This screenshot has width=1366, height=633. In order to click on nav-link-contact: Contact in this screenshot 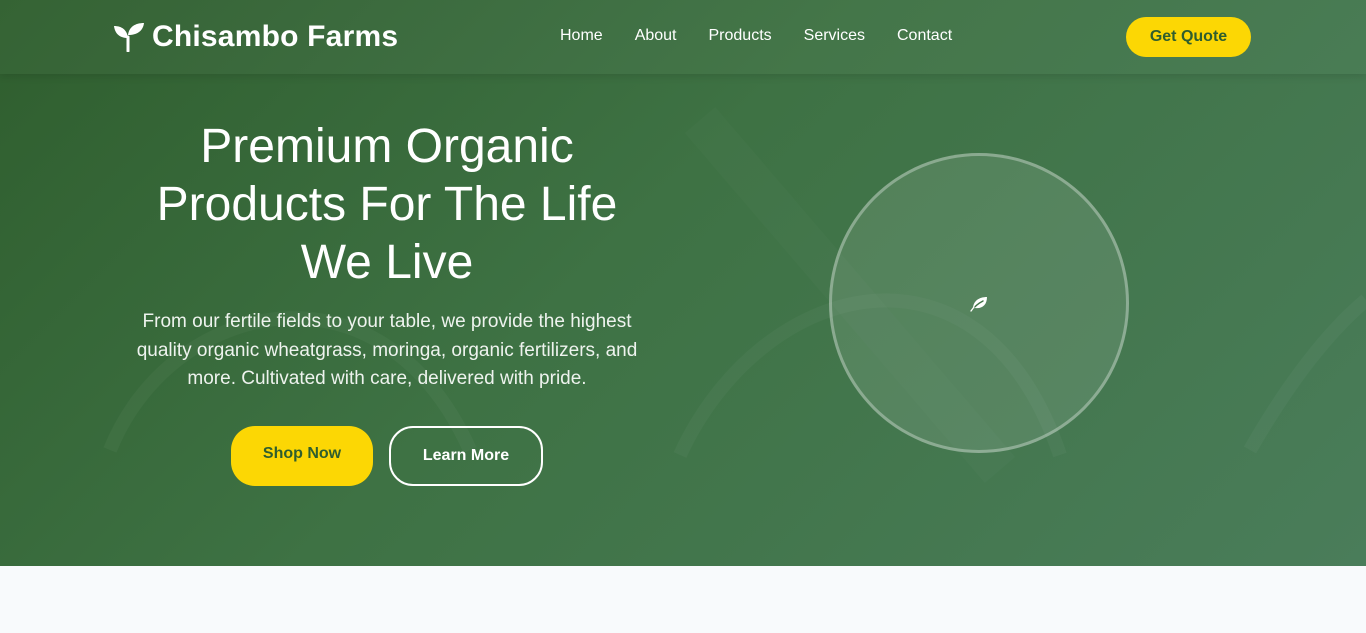, I will do `click(924, 35)`.